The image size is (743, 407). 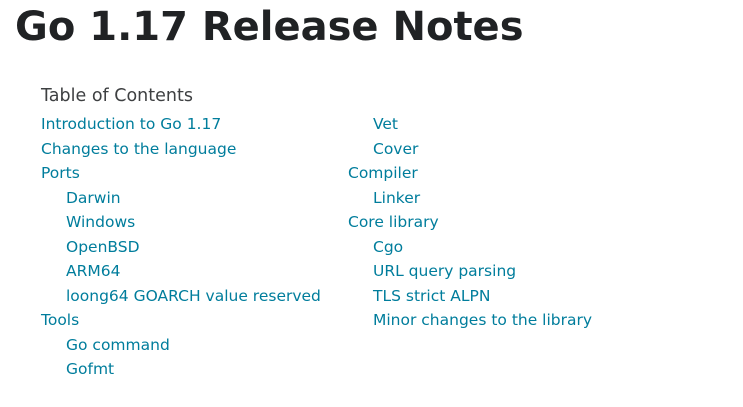 I want to click on toc-item: Gofmt, so click(x=181, y=369).